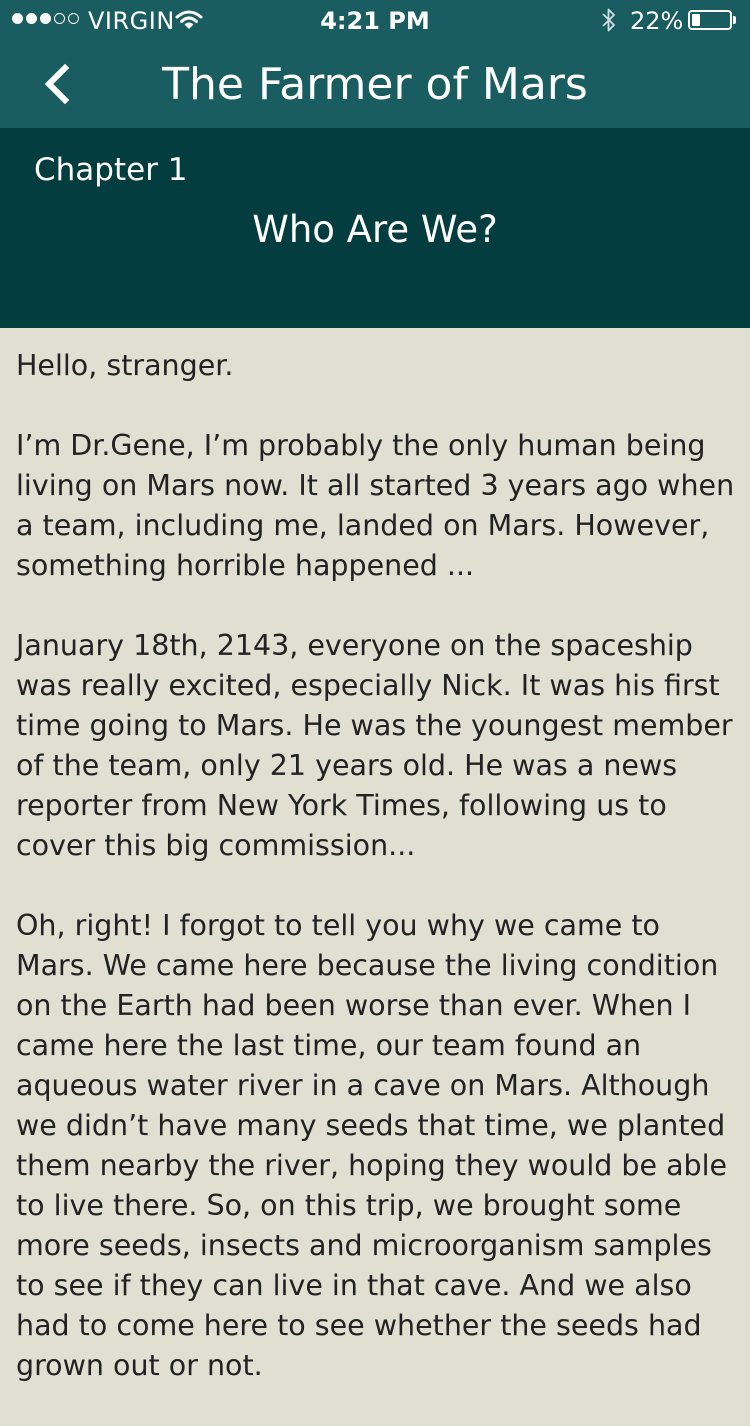 The image size is (750, 1426). I want to click on top-bar: VIRGIN 4:21 PM 22% The Farmer of Mars, so click(375, 64).